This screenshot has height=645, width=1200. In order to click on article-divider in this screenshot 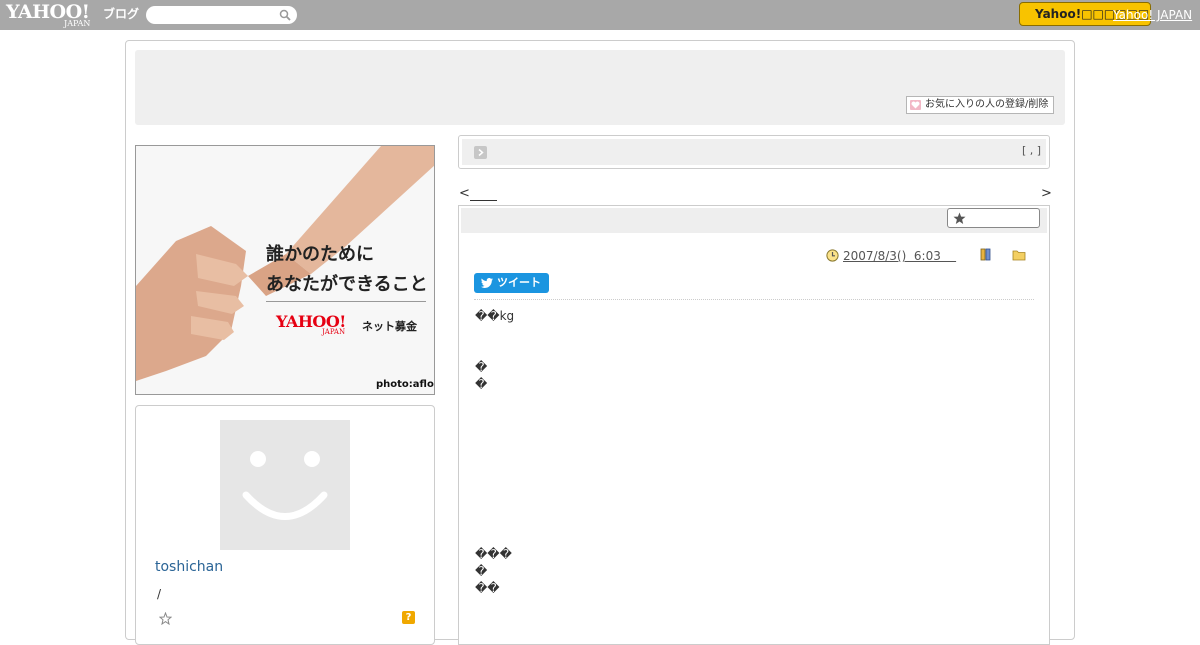, I will do `click(754, 299)`.